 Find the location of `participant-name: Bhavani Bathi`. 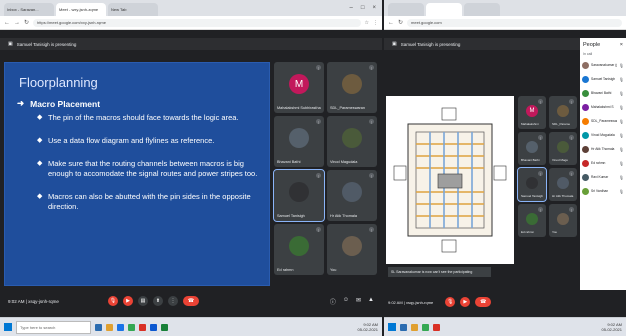

participant-name: Bhavani Bathi is located at coordinates (289, 162).